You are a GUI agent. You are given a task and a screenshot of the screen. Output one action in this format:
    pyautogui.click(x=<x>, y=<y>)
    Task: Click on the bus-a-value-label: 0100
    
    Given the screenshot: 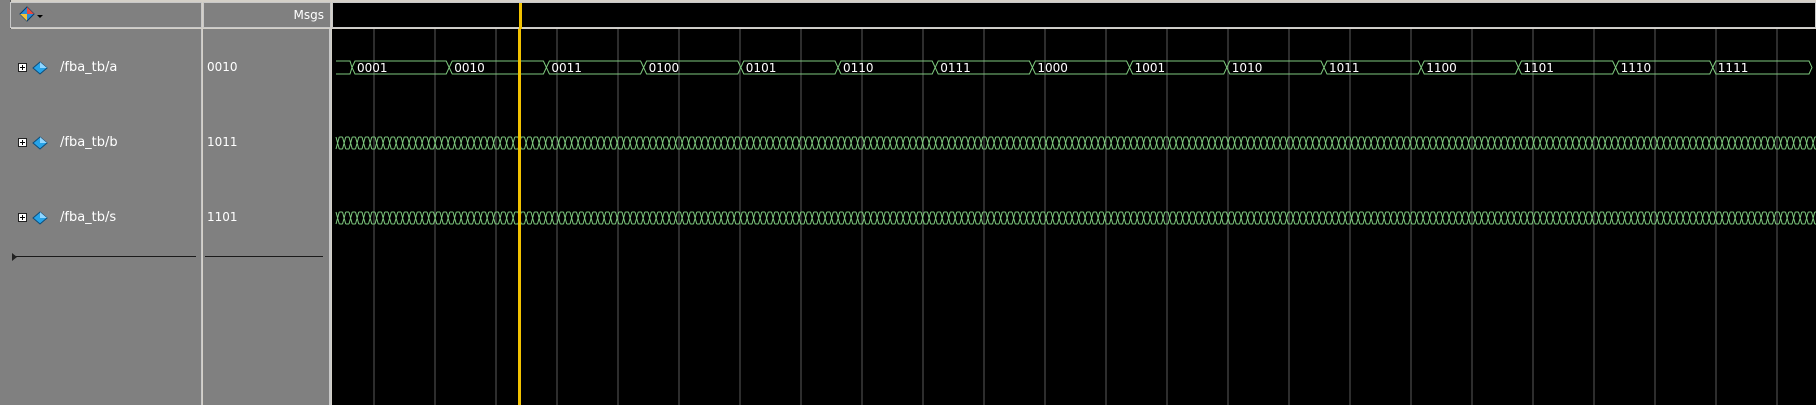 What is the action you would take?
    pyautogui.click(x=664, y=68)
    